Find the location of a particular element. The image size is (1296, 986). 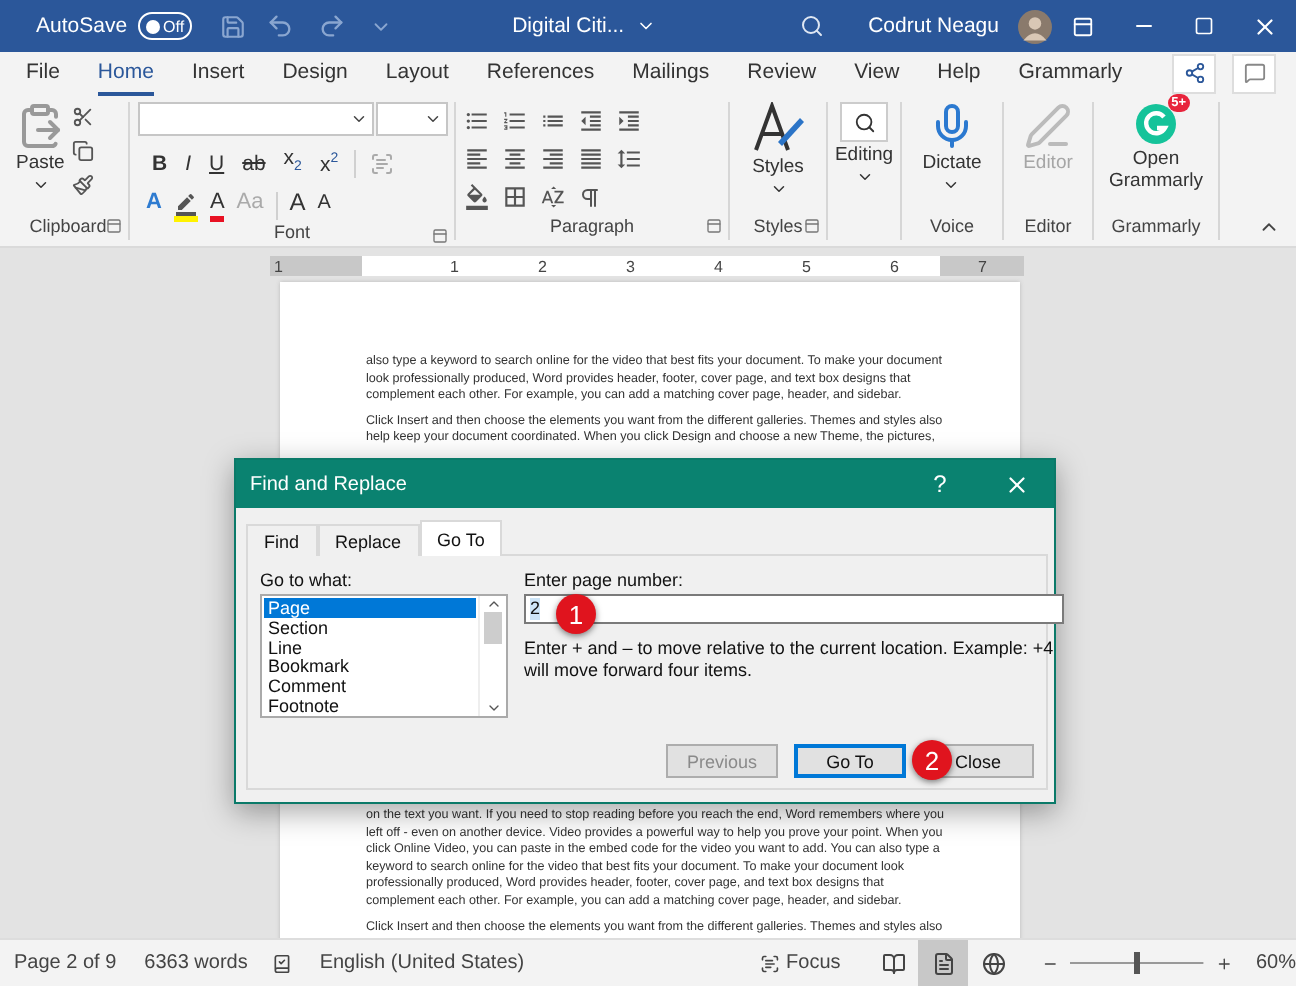

font-name-field is located at coordinates (256, 119).